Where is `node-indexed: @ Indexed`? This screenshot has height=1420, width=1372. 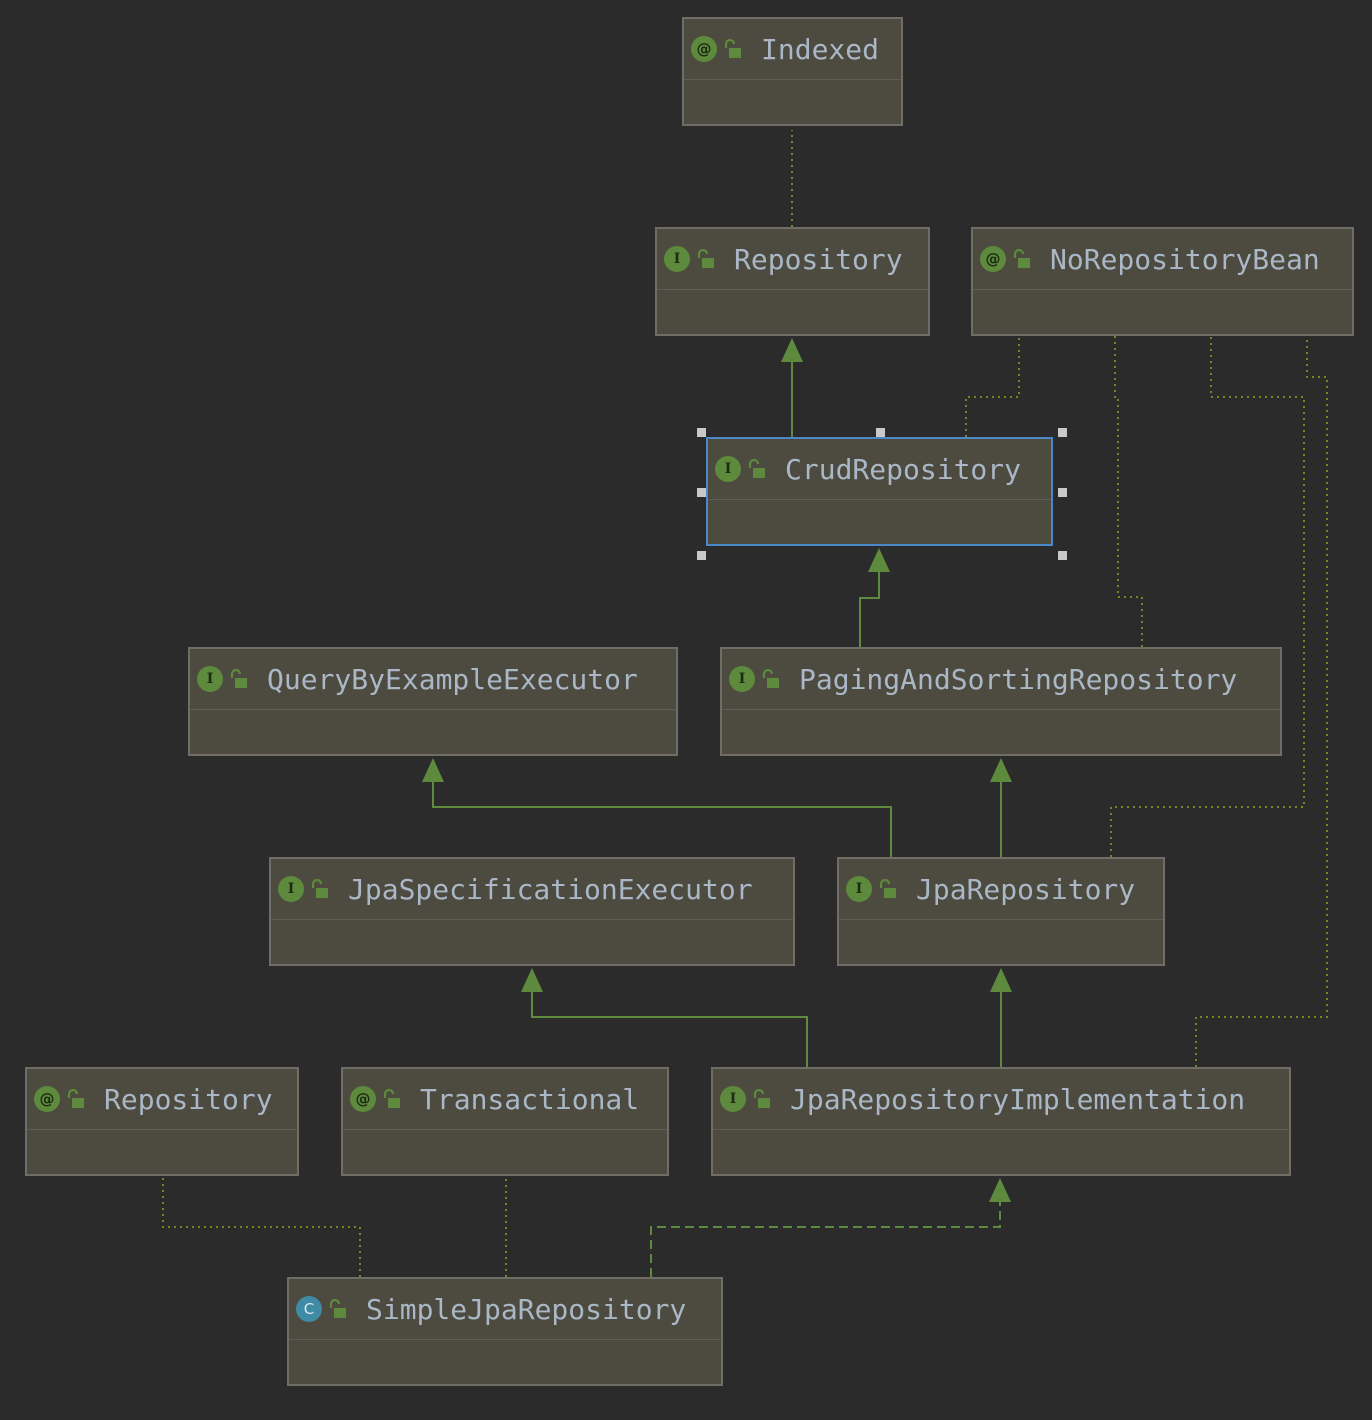 node-indexed: @ Indexed is located at coordinates (792, 71).